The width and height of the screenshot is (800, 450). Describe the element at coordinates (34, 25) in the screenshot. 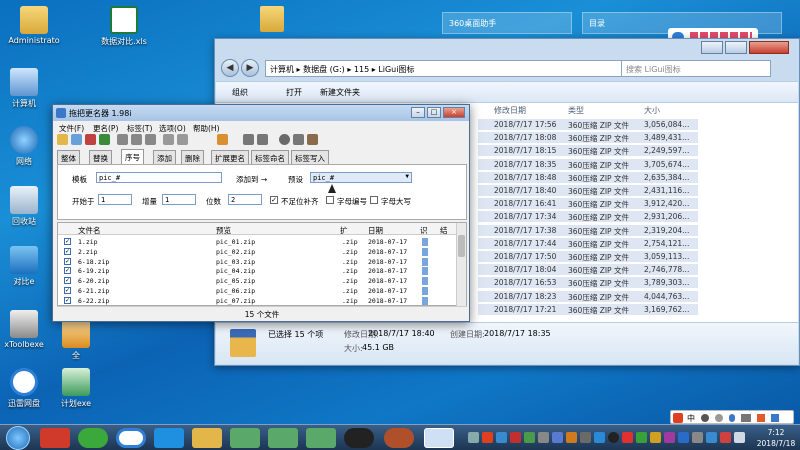

I see `desktop-icon-administrator: Administrato` at that location.